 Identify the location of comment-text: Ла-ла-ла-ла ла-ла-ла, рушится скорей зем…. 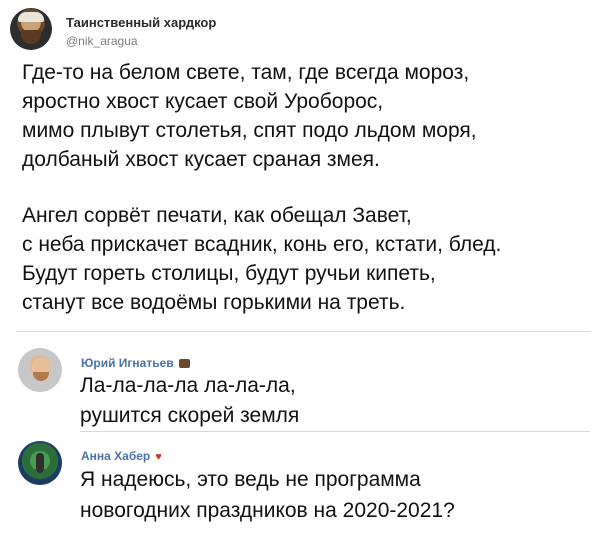
(189, 401).